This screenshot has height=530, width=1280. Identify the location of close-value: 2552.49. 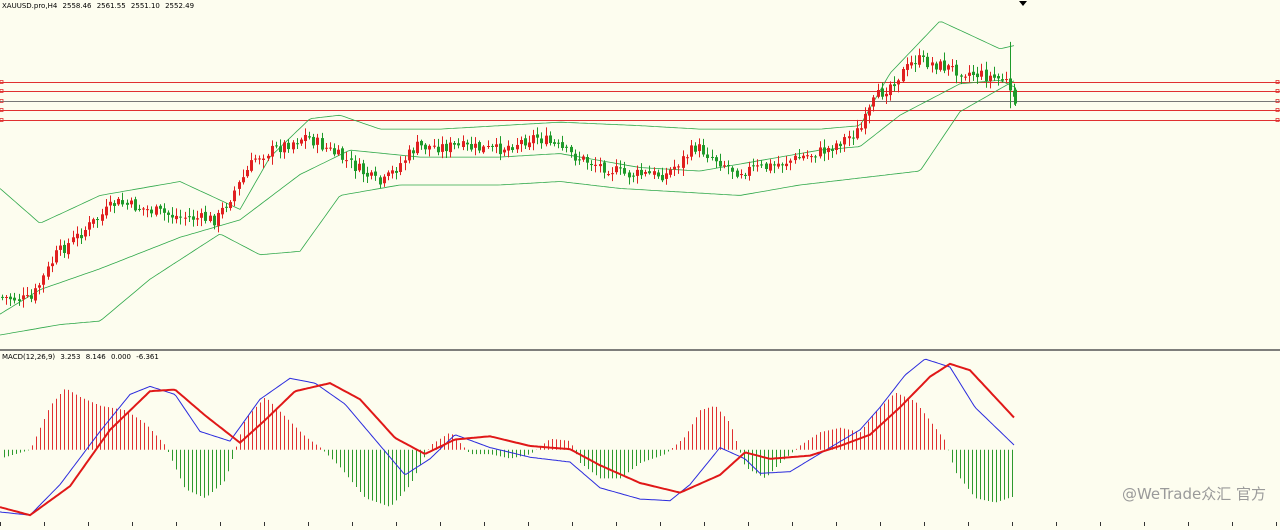
(180, 6).